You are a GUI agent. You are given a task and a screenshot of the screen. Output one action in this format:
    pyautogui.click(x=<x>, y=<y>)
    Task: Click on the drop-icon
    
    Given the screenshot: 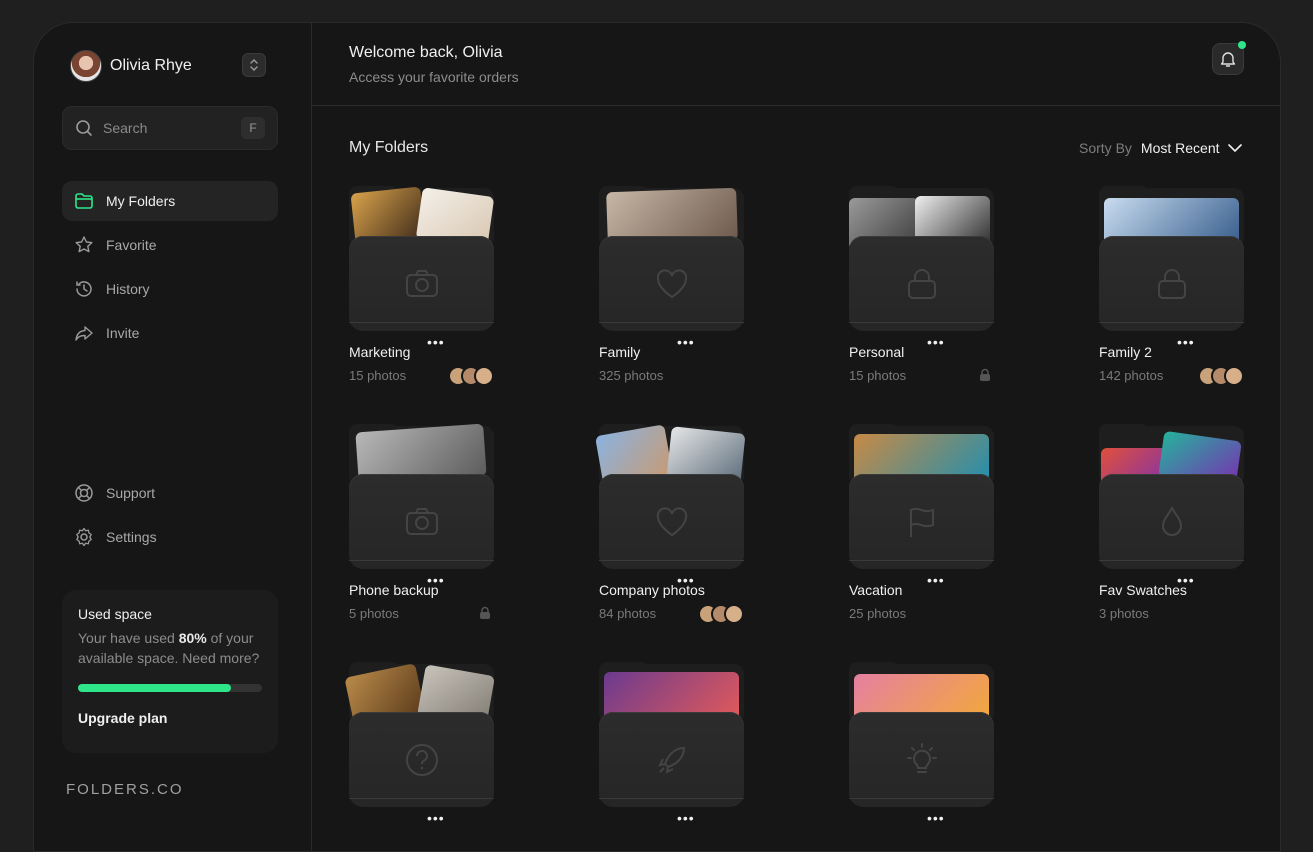 What is the action you would take?
    pyautogui.click(x=1171, y=520)
    